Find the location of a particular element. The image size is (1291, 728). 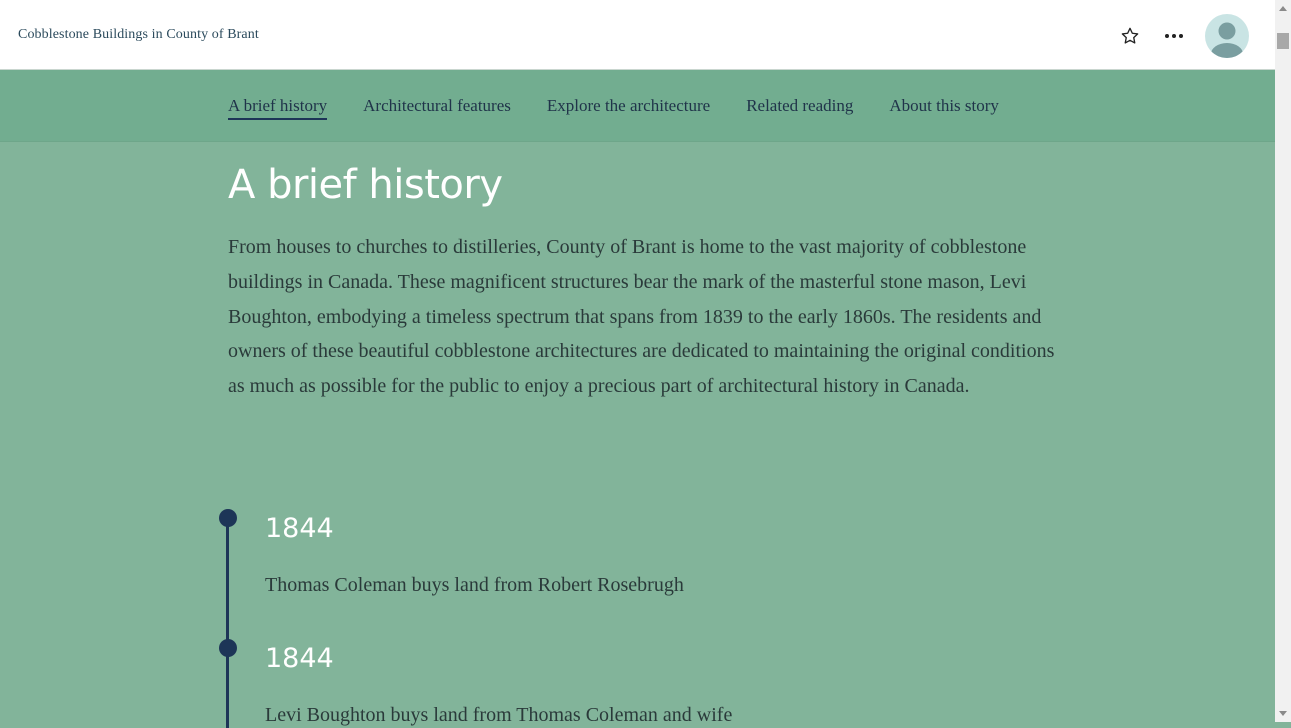

scroll-down-arrow-icon is located at coordinates (1283, 713).